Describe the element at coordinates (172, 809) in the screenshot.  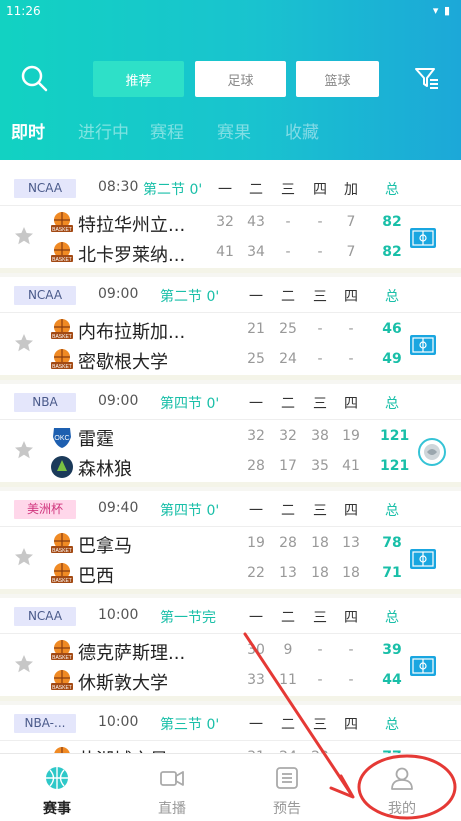
I see `tab-live-label: 直播` at that location.